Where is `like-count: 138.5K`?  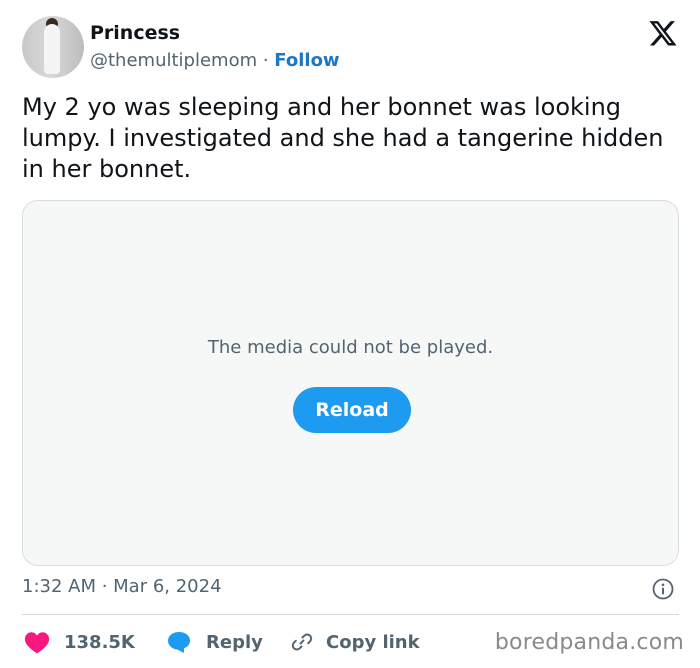
like-count: 138.5K is located at coordinates (99, 642).